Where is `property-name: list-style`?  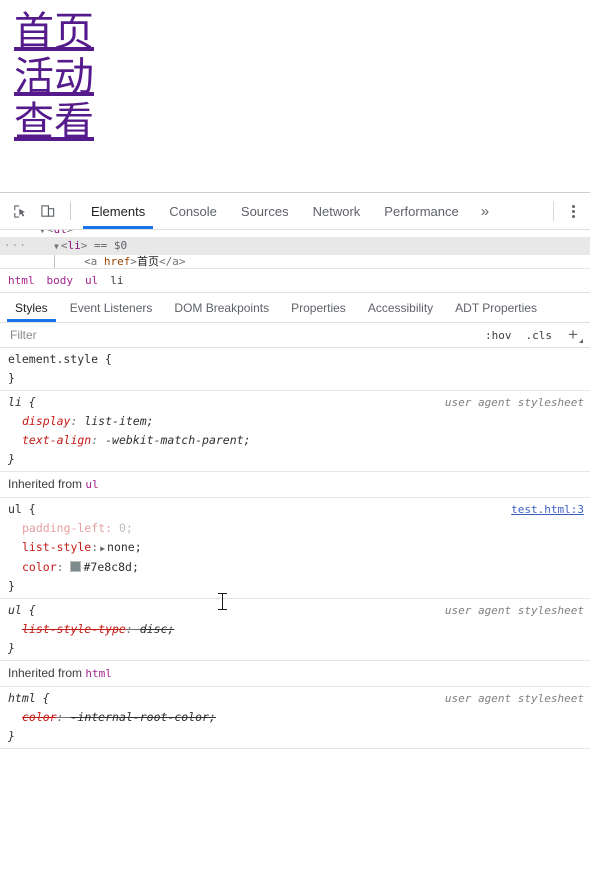
property-name: list-style is located at coordinates (56, 547).